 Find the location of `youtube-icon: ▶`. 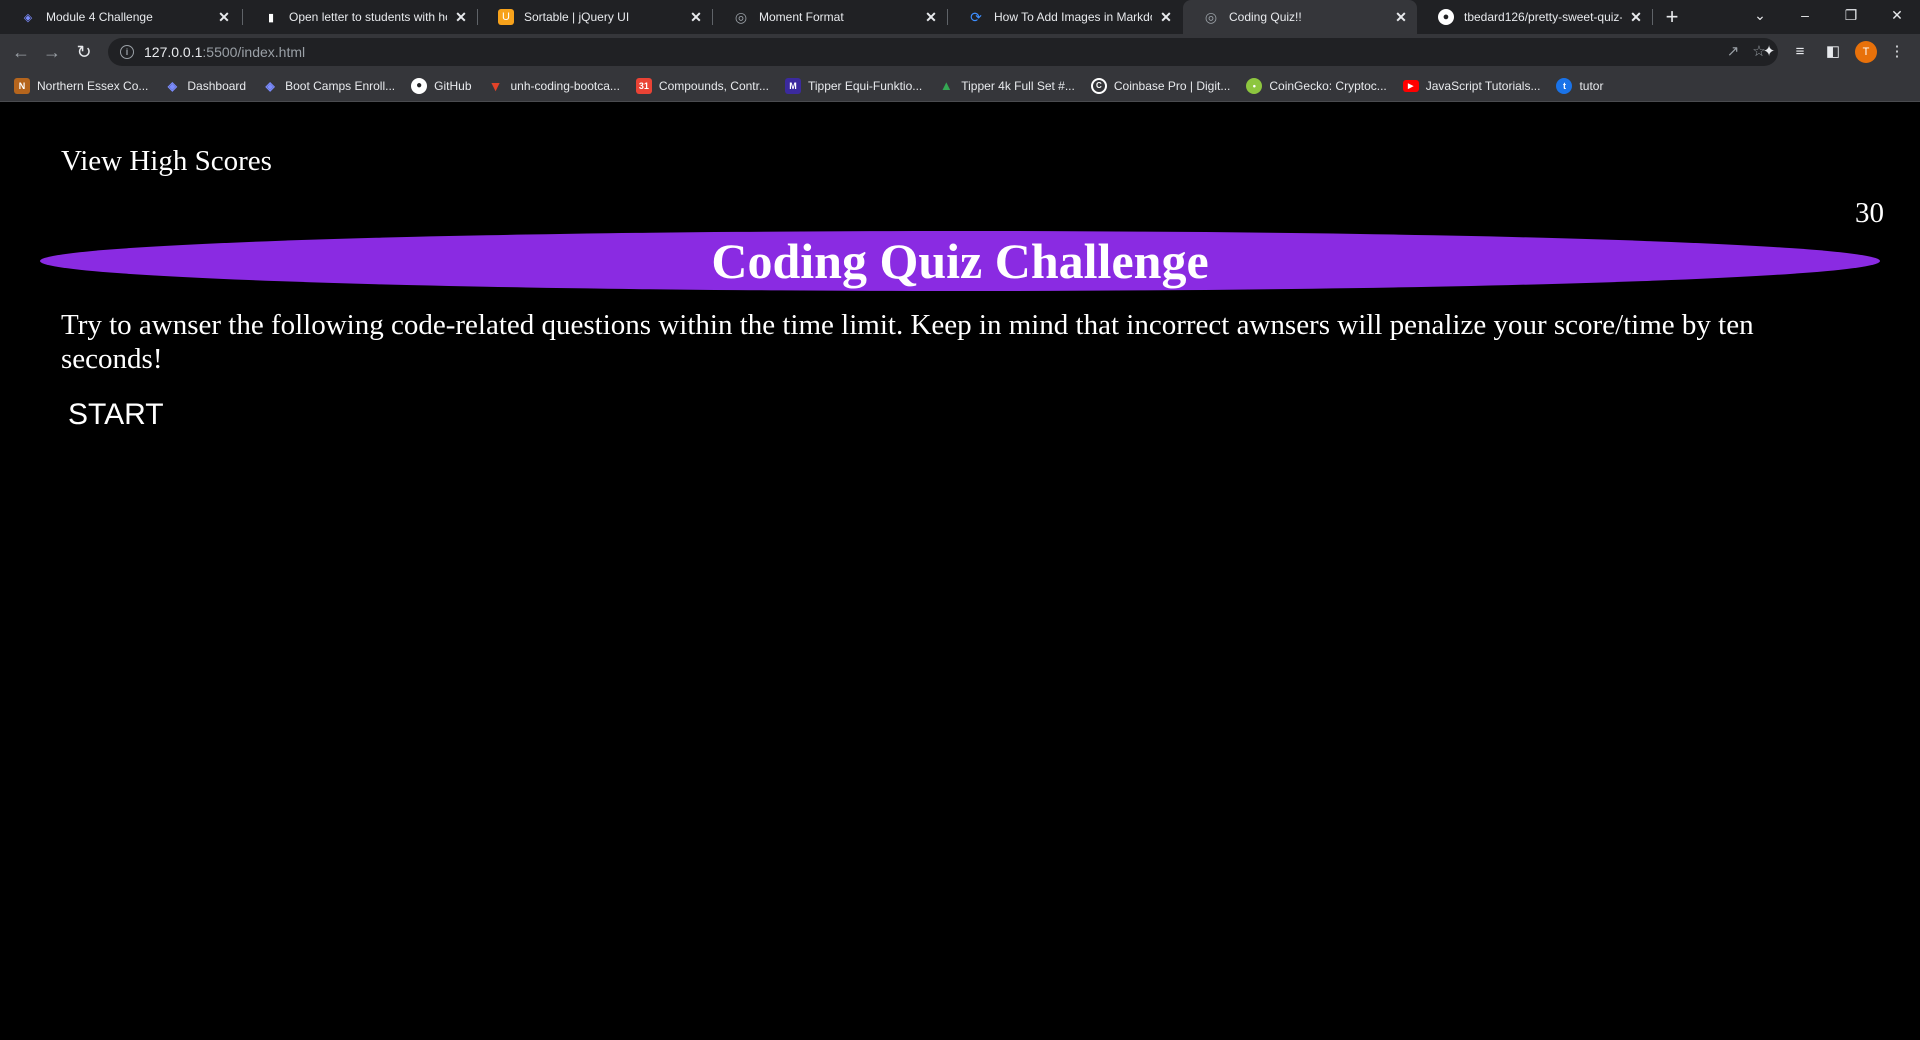

youtube-icon: ▶ is located at coordinates (1410, 85).